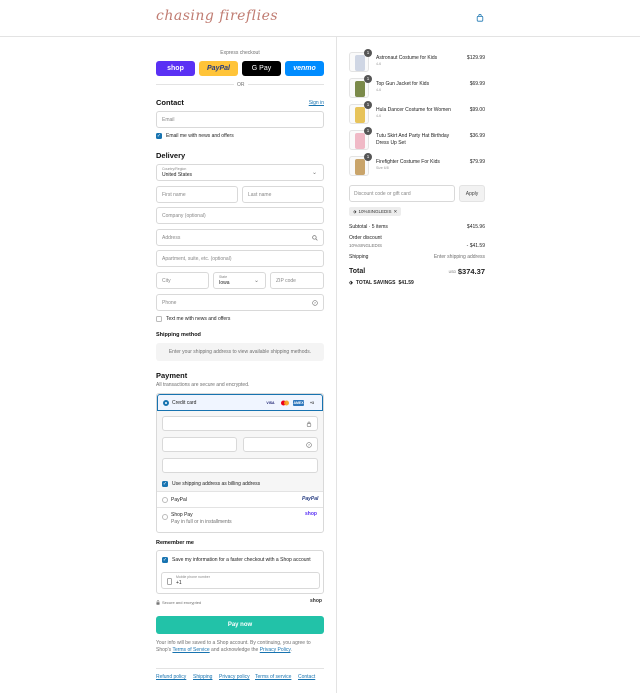  What do you see at coordinates (261, 68) in the screenshot?
I see `google-pay-button: G Pay` at bounding box center [261, 68].